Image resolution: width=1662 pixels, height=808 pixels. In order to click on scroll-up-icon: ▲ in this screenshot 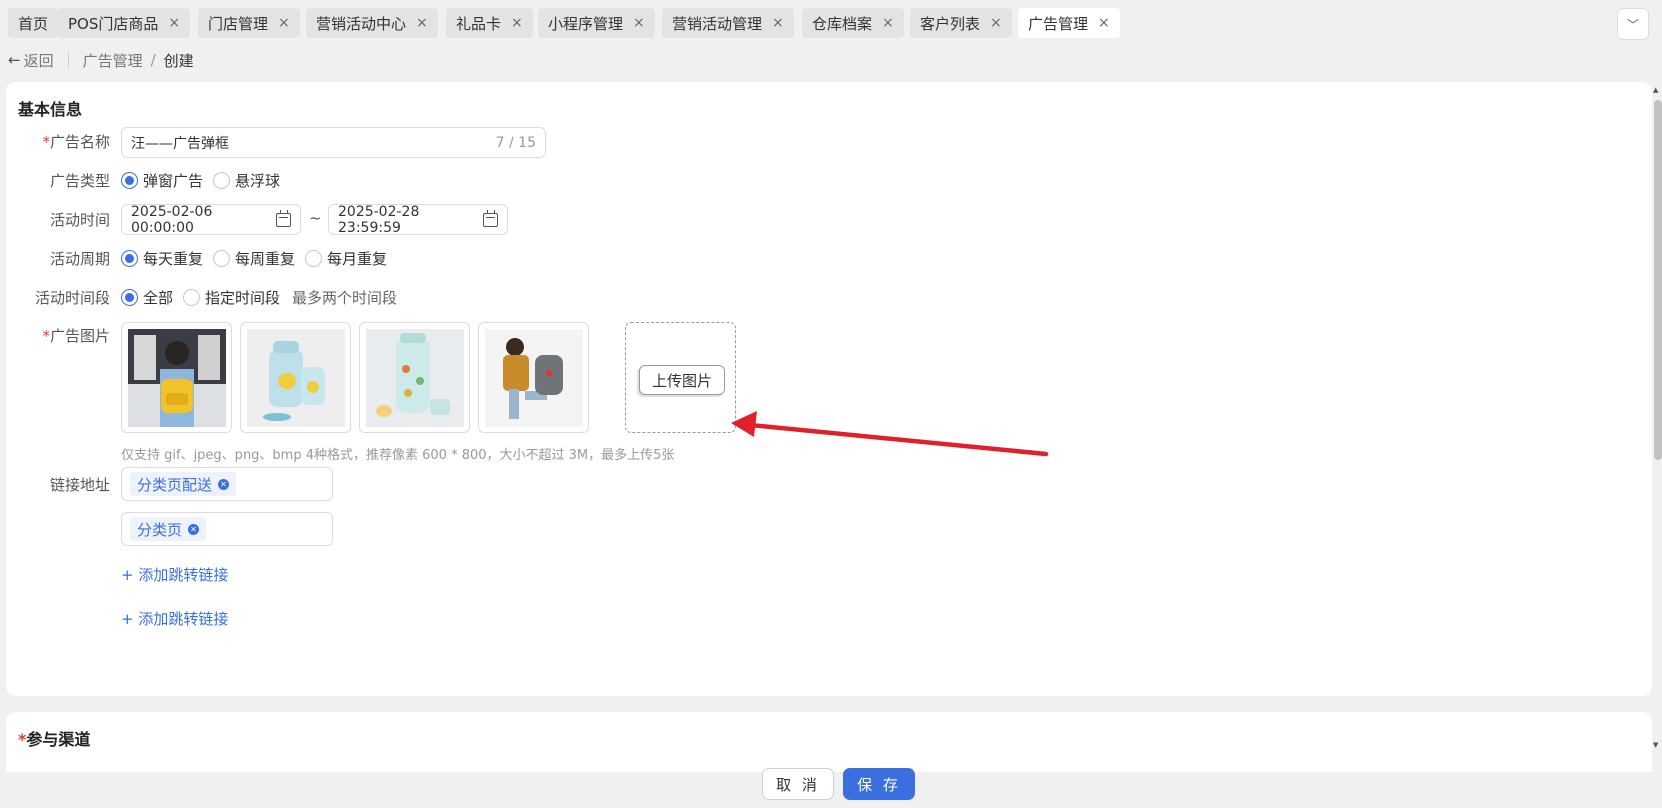, I will do `click(1655, 90)`.